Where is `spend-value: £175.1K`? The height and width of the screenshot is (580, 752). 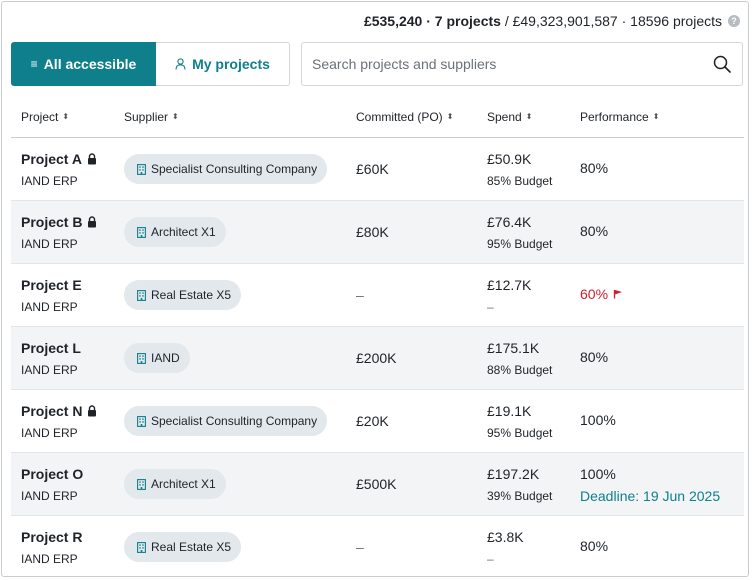
spend-value: £175.1K is located at coordinates (513, 348).